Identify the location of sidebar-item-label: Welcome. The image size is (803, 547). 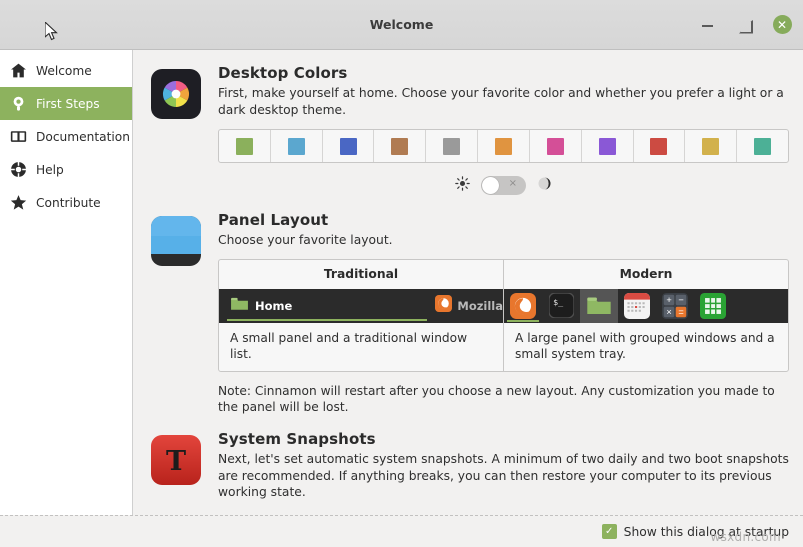
(64, 70).